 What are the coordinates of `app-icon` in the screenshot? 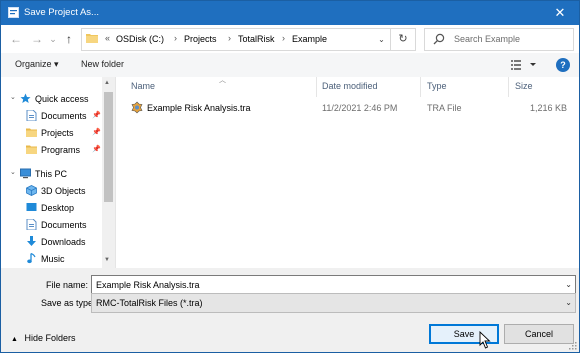 It's located at (13, 12).